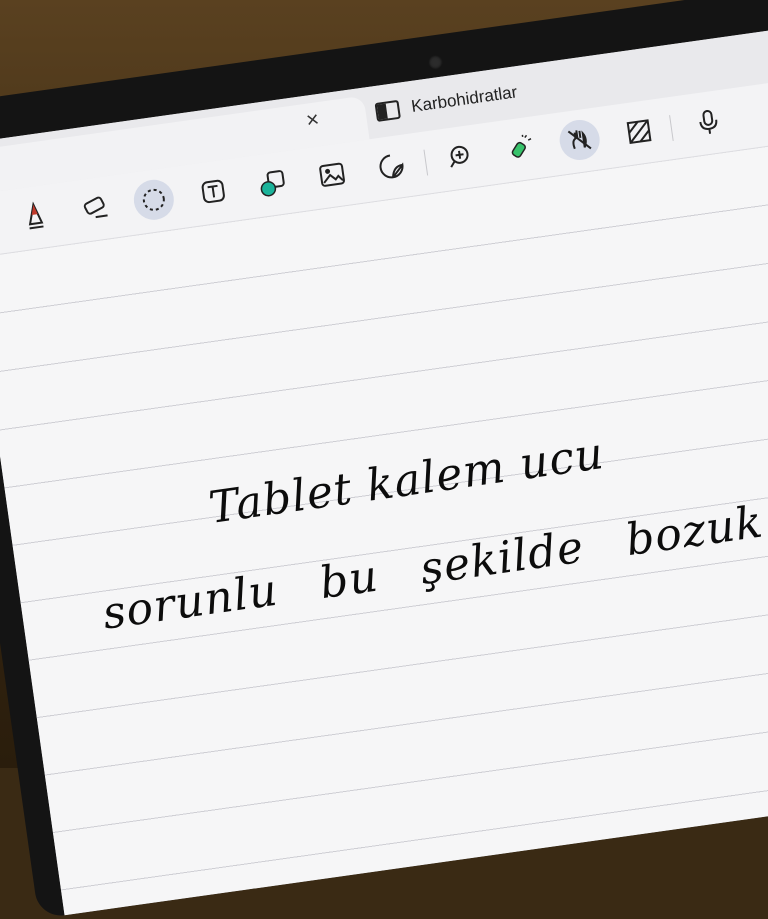 The image size is (768, 919). I want to click on hatch-pattern-icon, so click(639, 132).